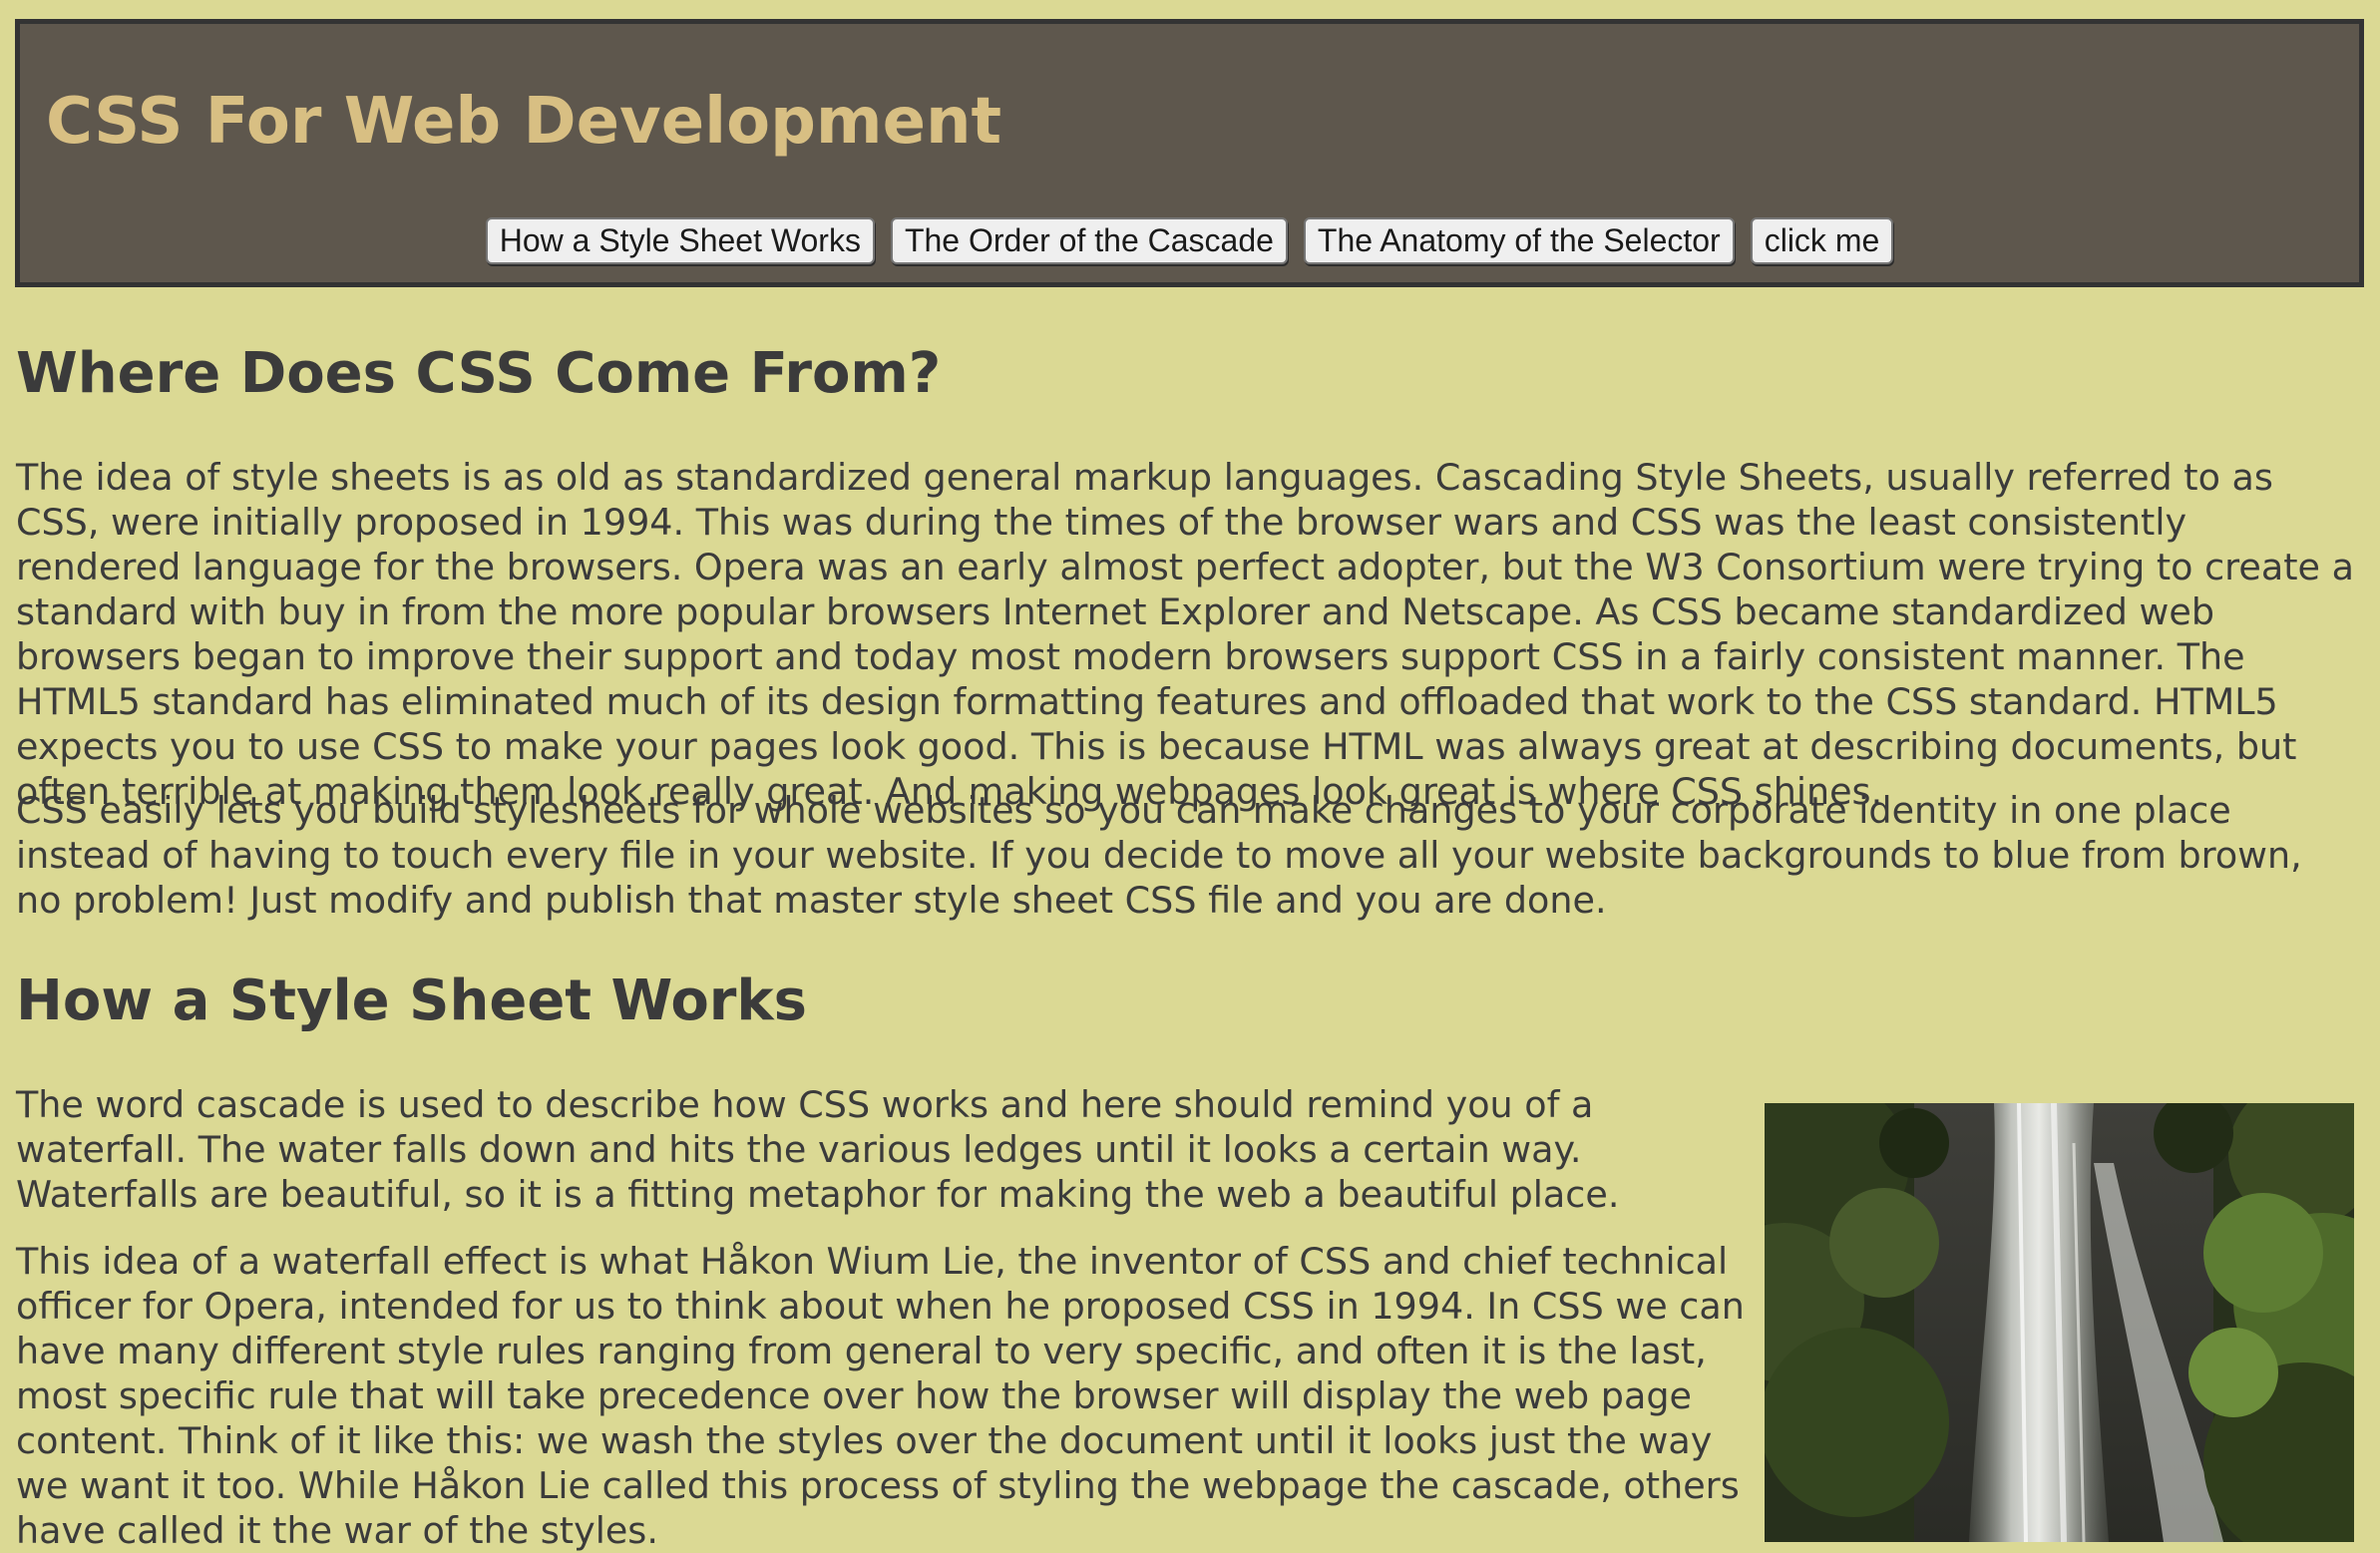  What do you see at coordinates (2059, 1323) in the screenshot?
I see `waterfall-image` at bounding box center [2059, 1323].